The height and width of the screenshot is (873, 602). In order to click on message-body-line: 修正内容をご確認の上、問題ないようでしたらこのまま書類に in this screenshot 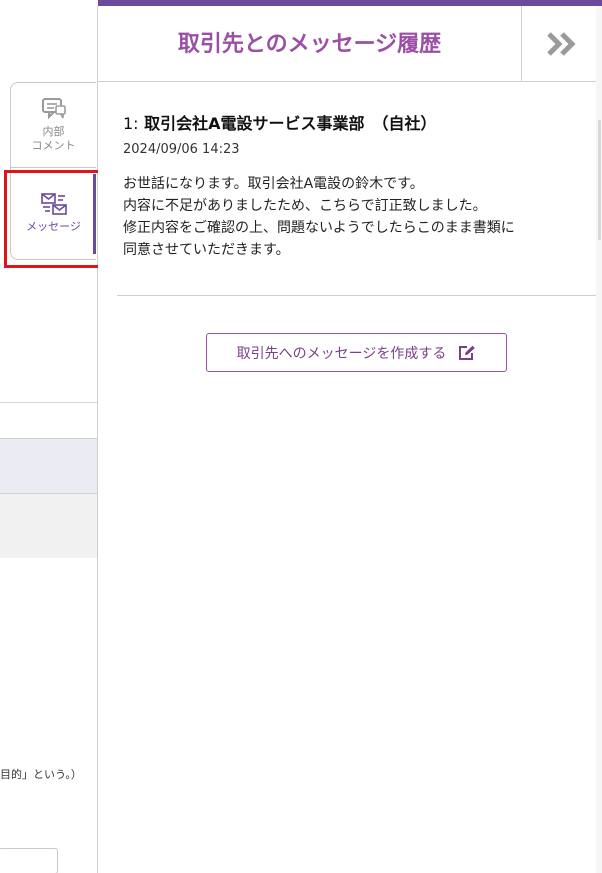, I will do `click(319, 228)`.